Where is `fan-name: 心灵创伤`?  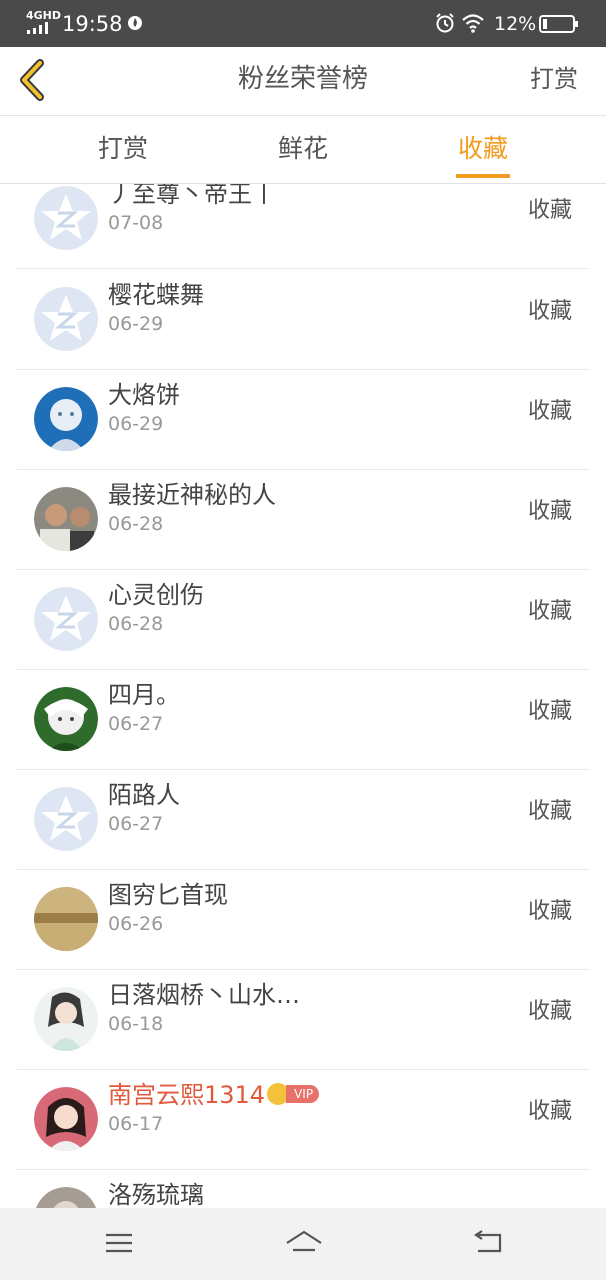
fan-name: 心灵创伤 is located at coordinates (156, 595).